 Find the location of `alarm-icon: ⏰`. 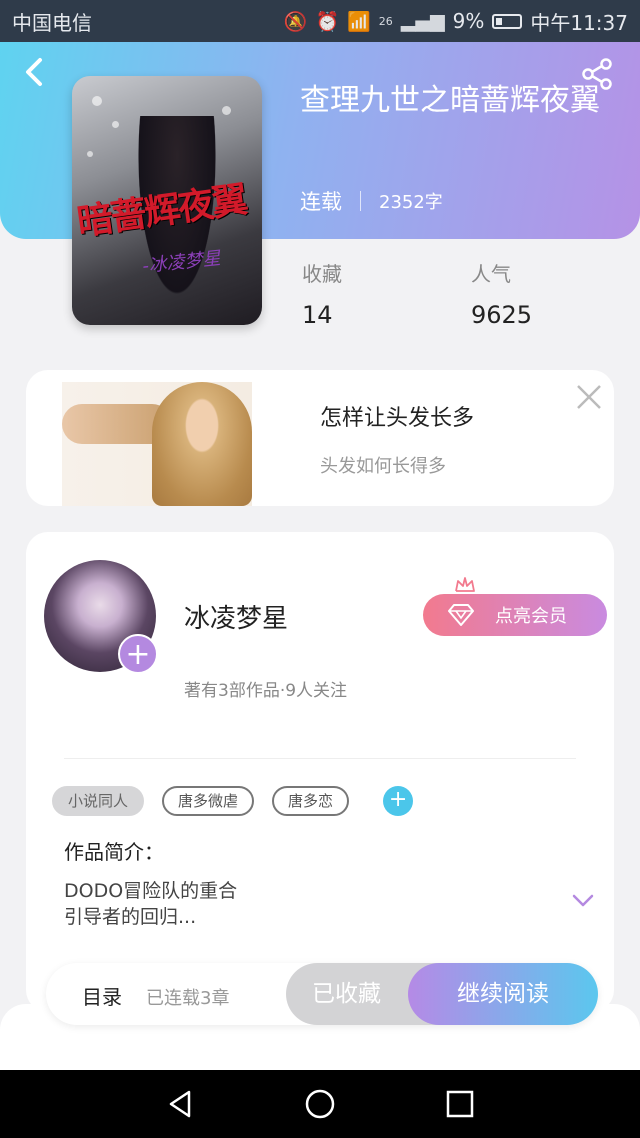

alarm-icon: ⏰ is located at coordinates (327, 21).